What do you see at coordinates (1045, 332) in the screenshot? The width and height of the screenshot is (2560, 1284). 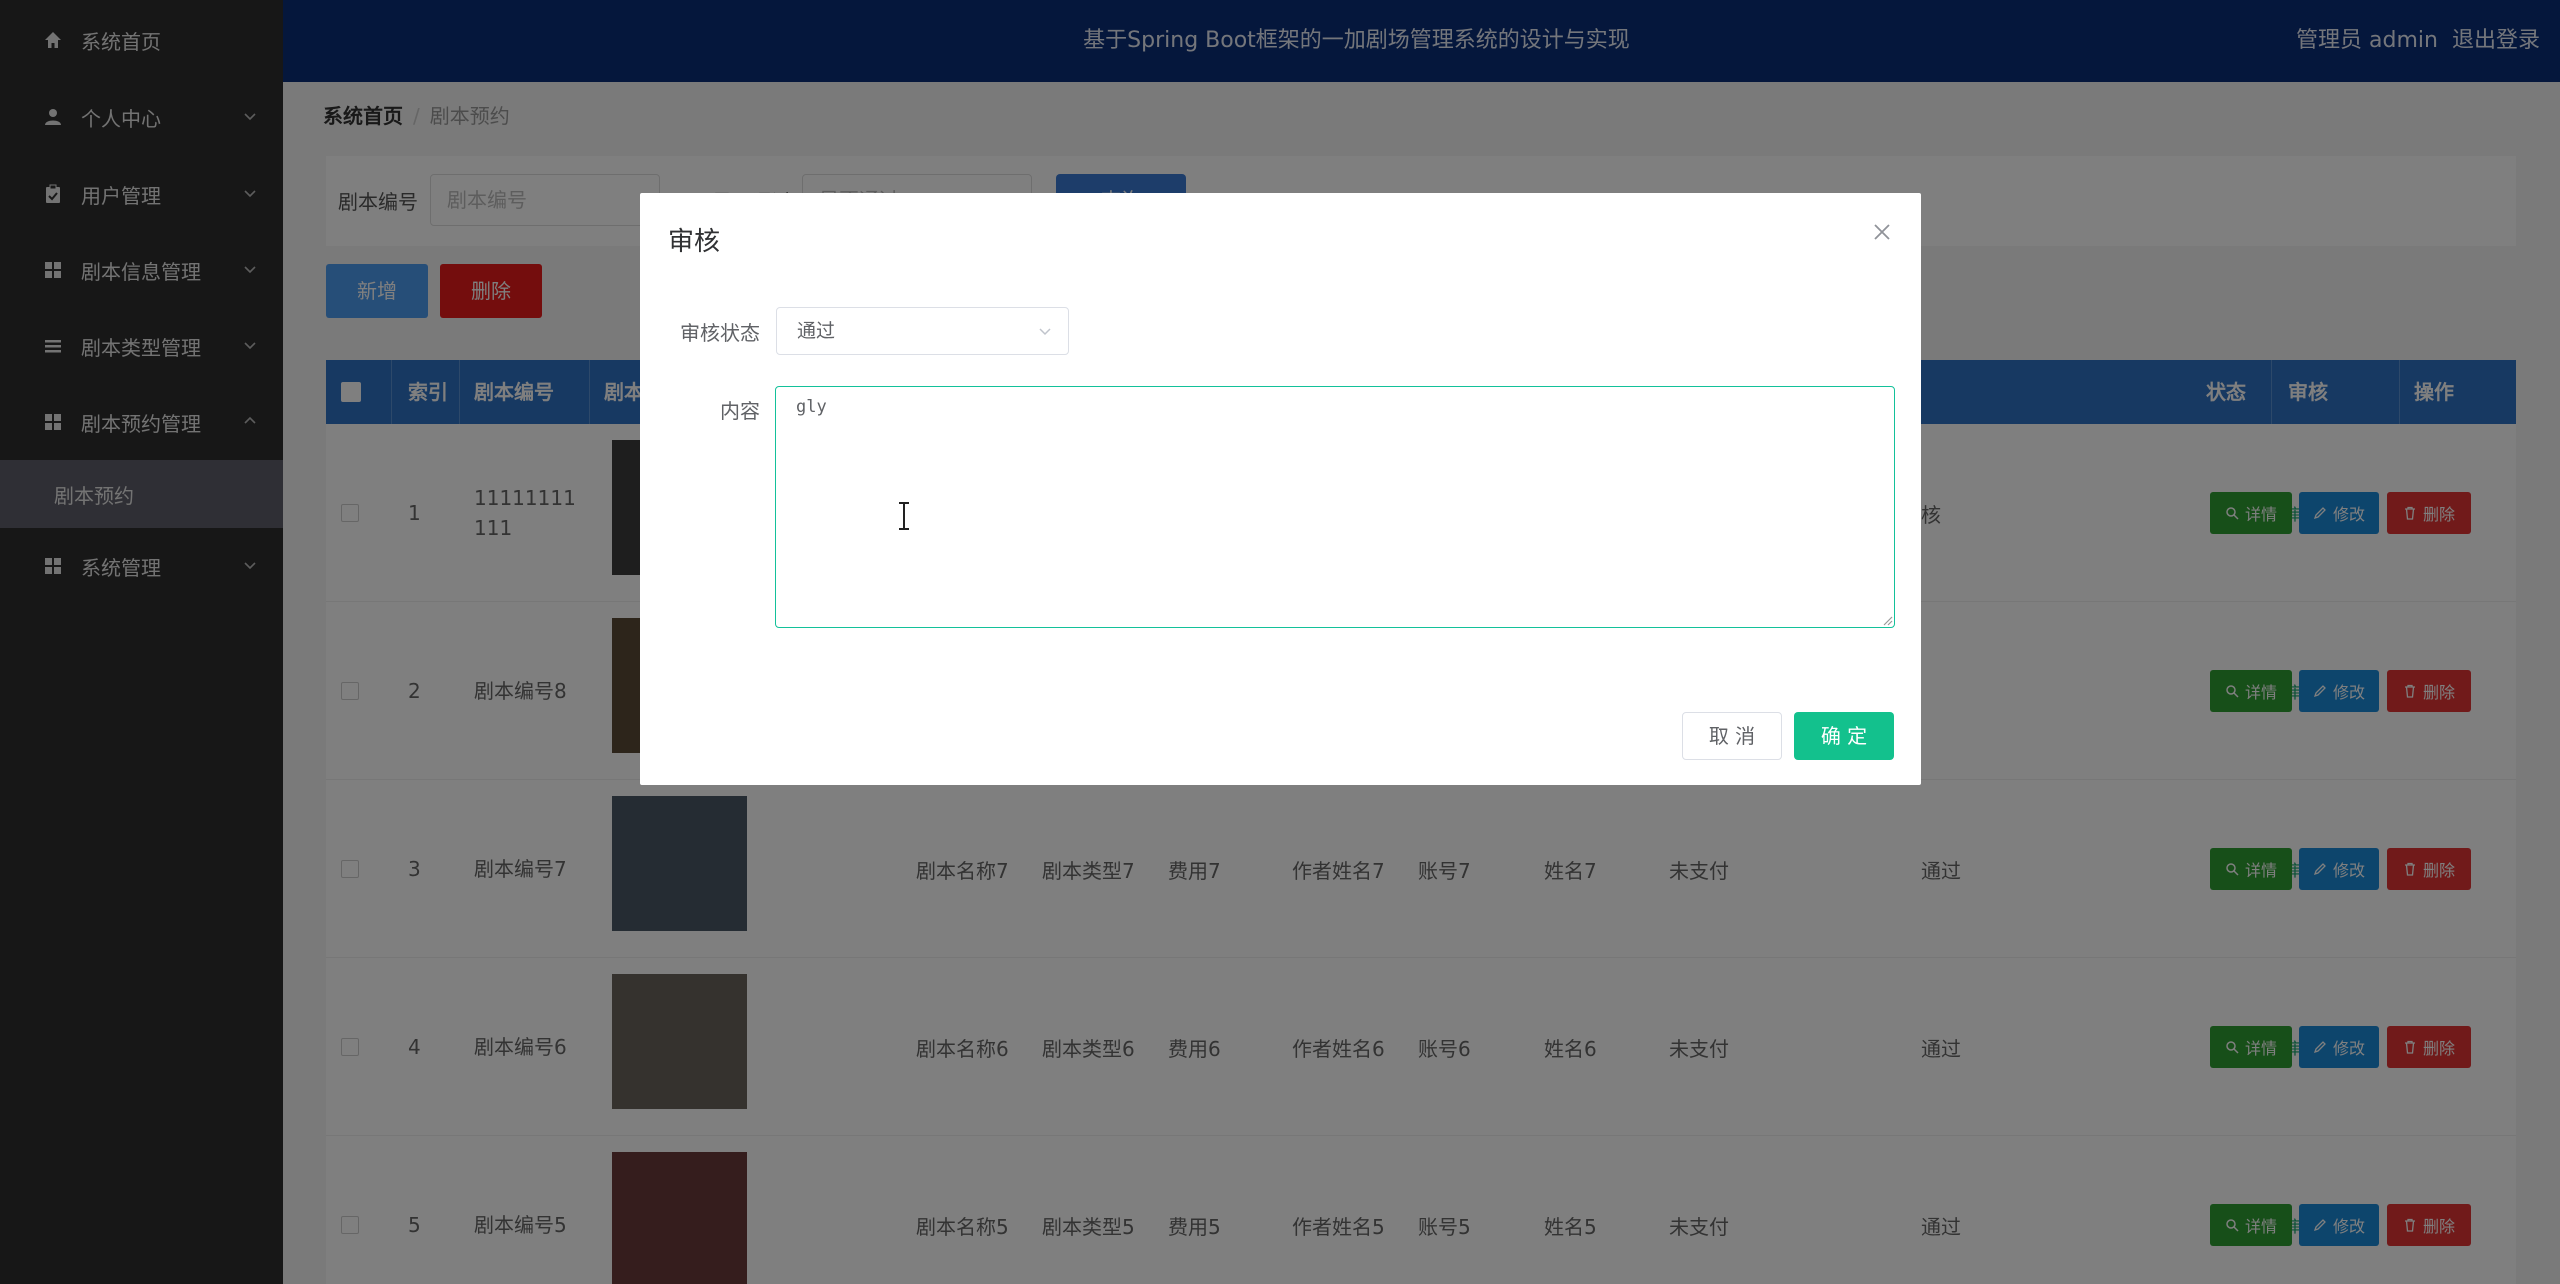 I see `chevron-down-icon` at bounding box center [1045, 332].